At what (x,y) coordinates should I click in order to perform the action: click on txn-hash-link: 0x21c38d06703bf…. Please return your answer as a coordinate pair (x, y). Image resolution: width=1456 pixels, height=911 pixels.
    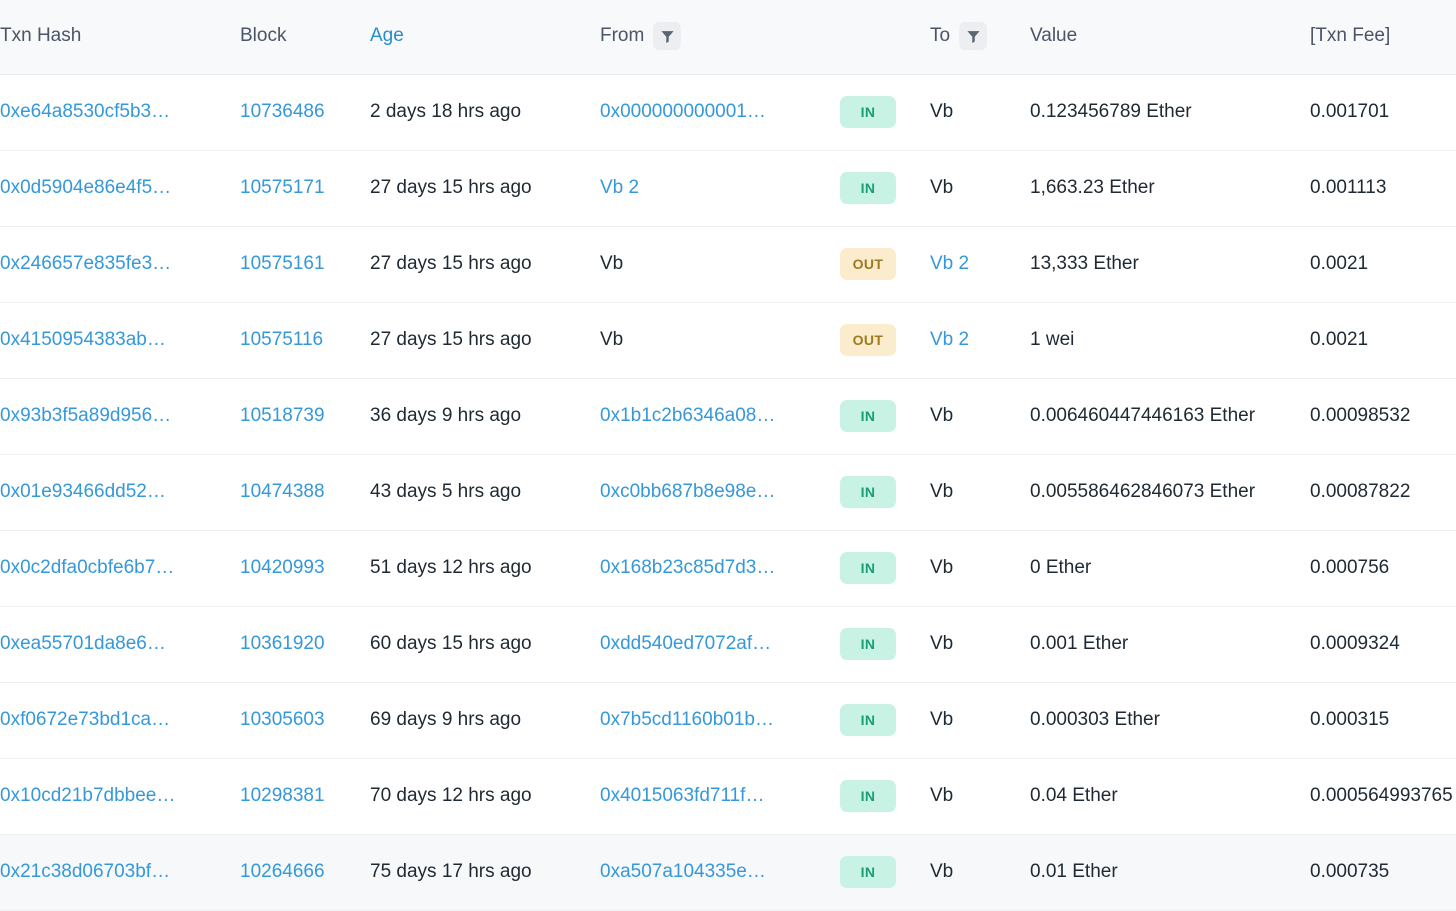
    Looking at the image, I should click on (85, 872).